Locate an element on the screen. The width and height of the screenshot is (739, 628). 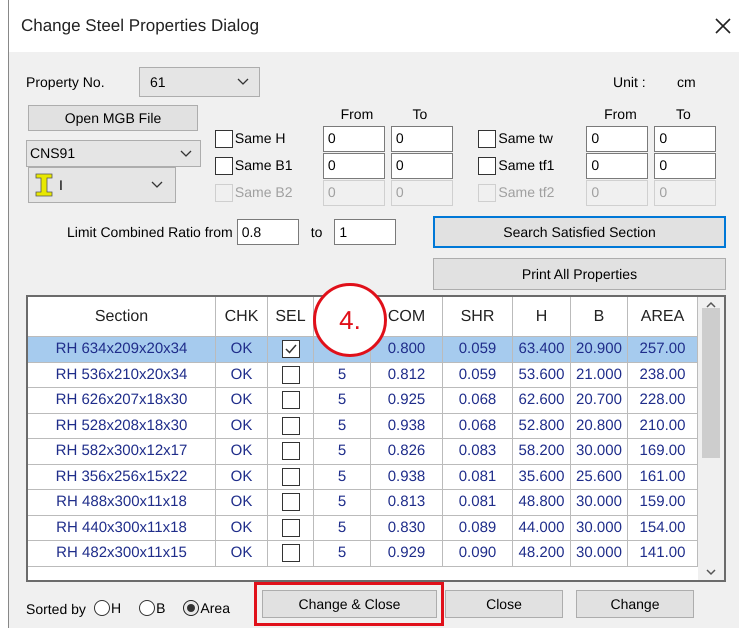
table-cell-text: RH 582x300x12x17 is located at coordinates (122, 451).